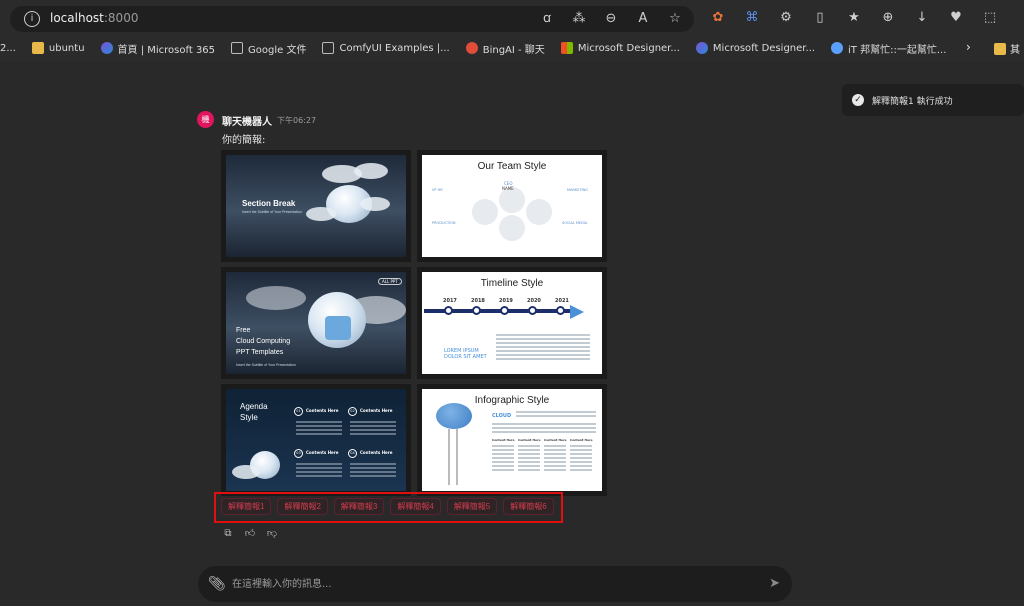  I want to click on bookmark-item: Google 文件, so click(268, 48).